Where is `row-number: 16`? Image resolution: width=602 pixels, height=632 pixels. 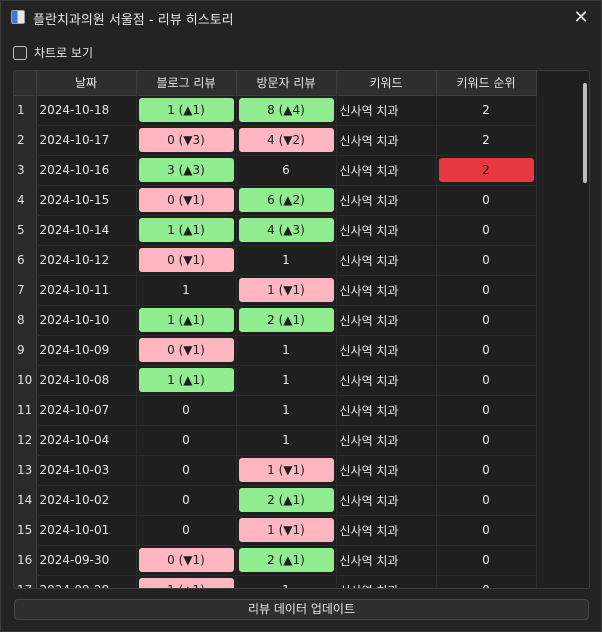 row-number: 16 is located at coordinates (25, 560).